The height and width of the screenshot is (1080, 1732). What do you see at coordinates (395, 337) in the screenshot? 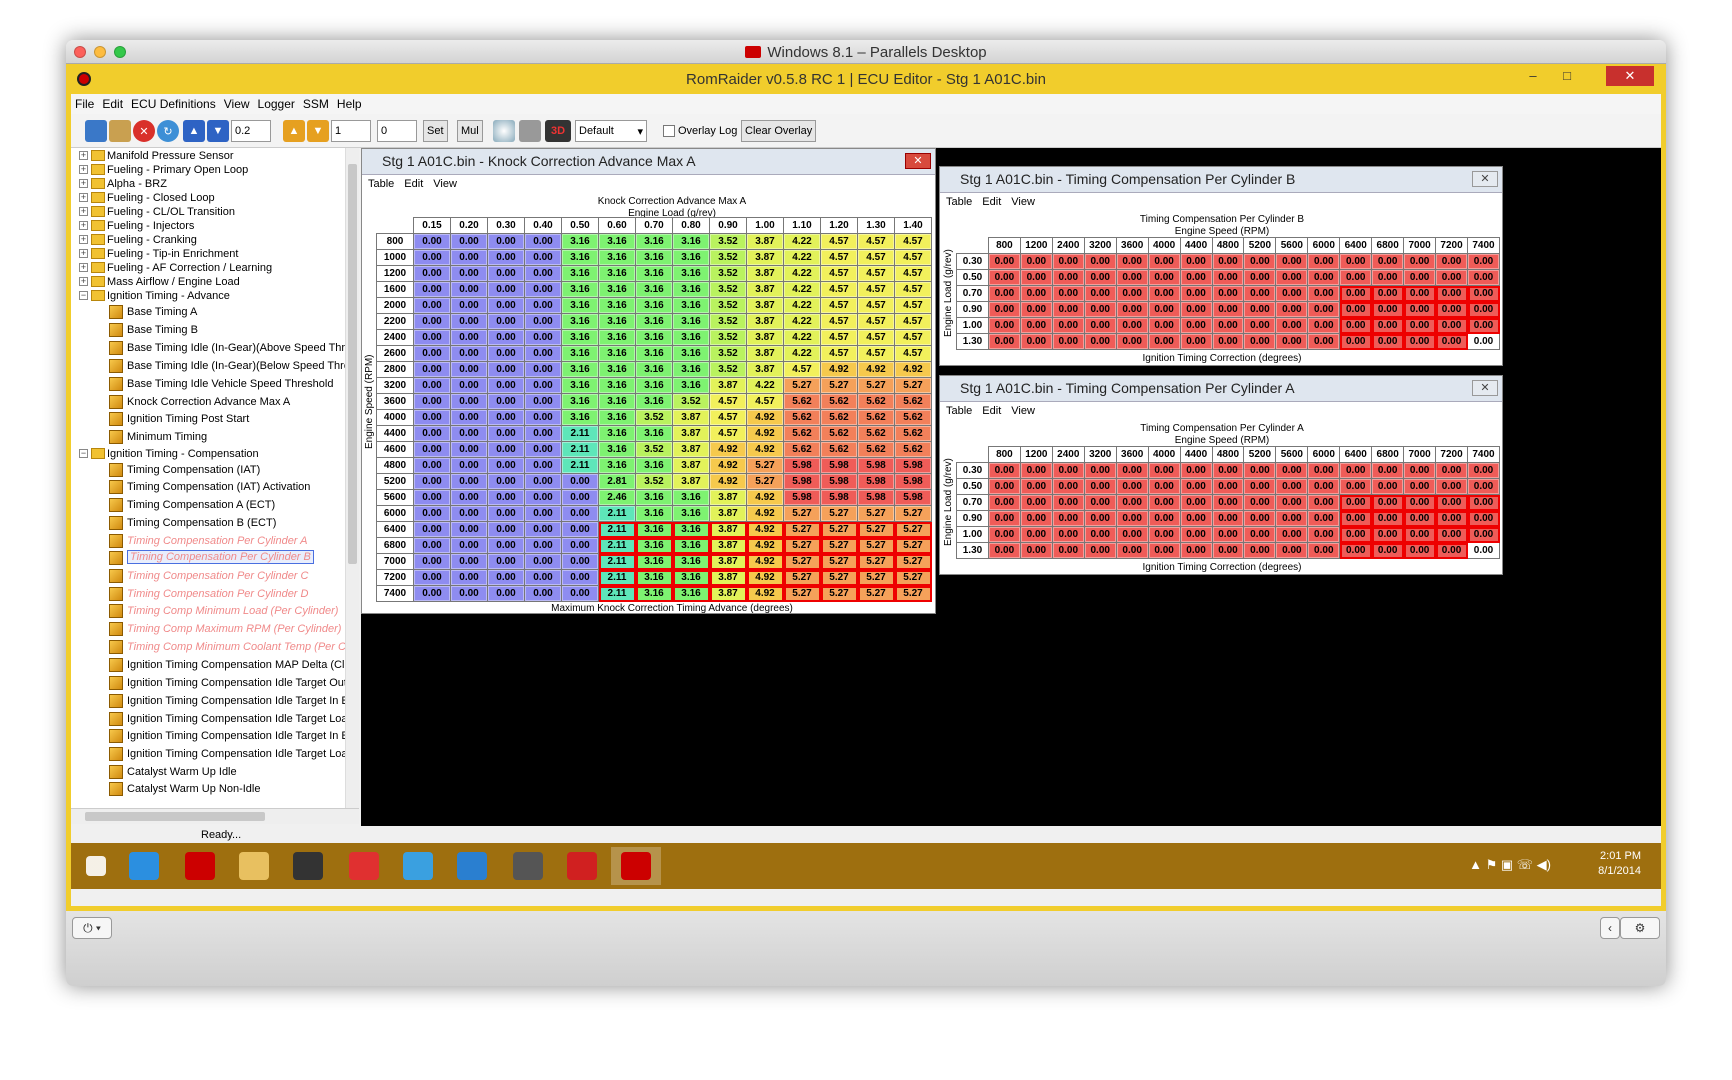
I see `y-axis-header: 2400` at bounding box center [395, 337].